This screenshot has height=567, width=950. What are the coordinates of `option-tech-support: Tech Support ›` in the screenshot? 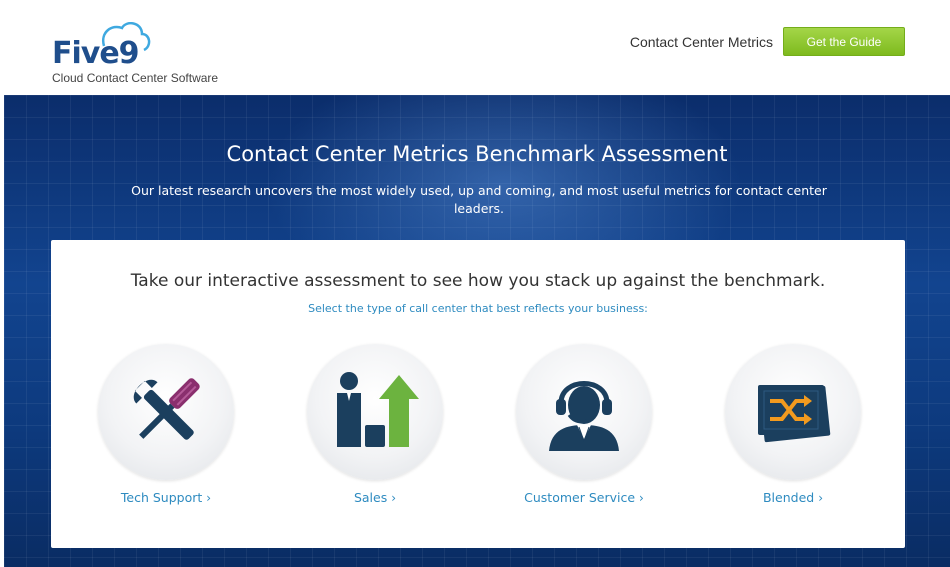 It's located at (164, 429).